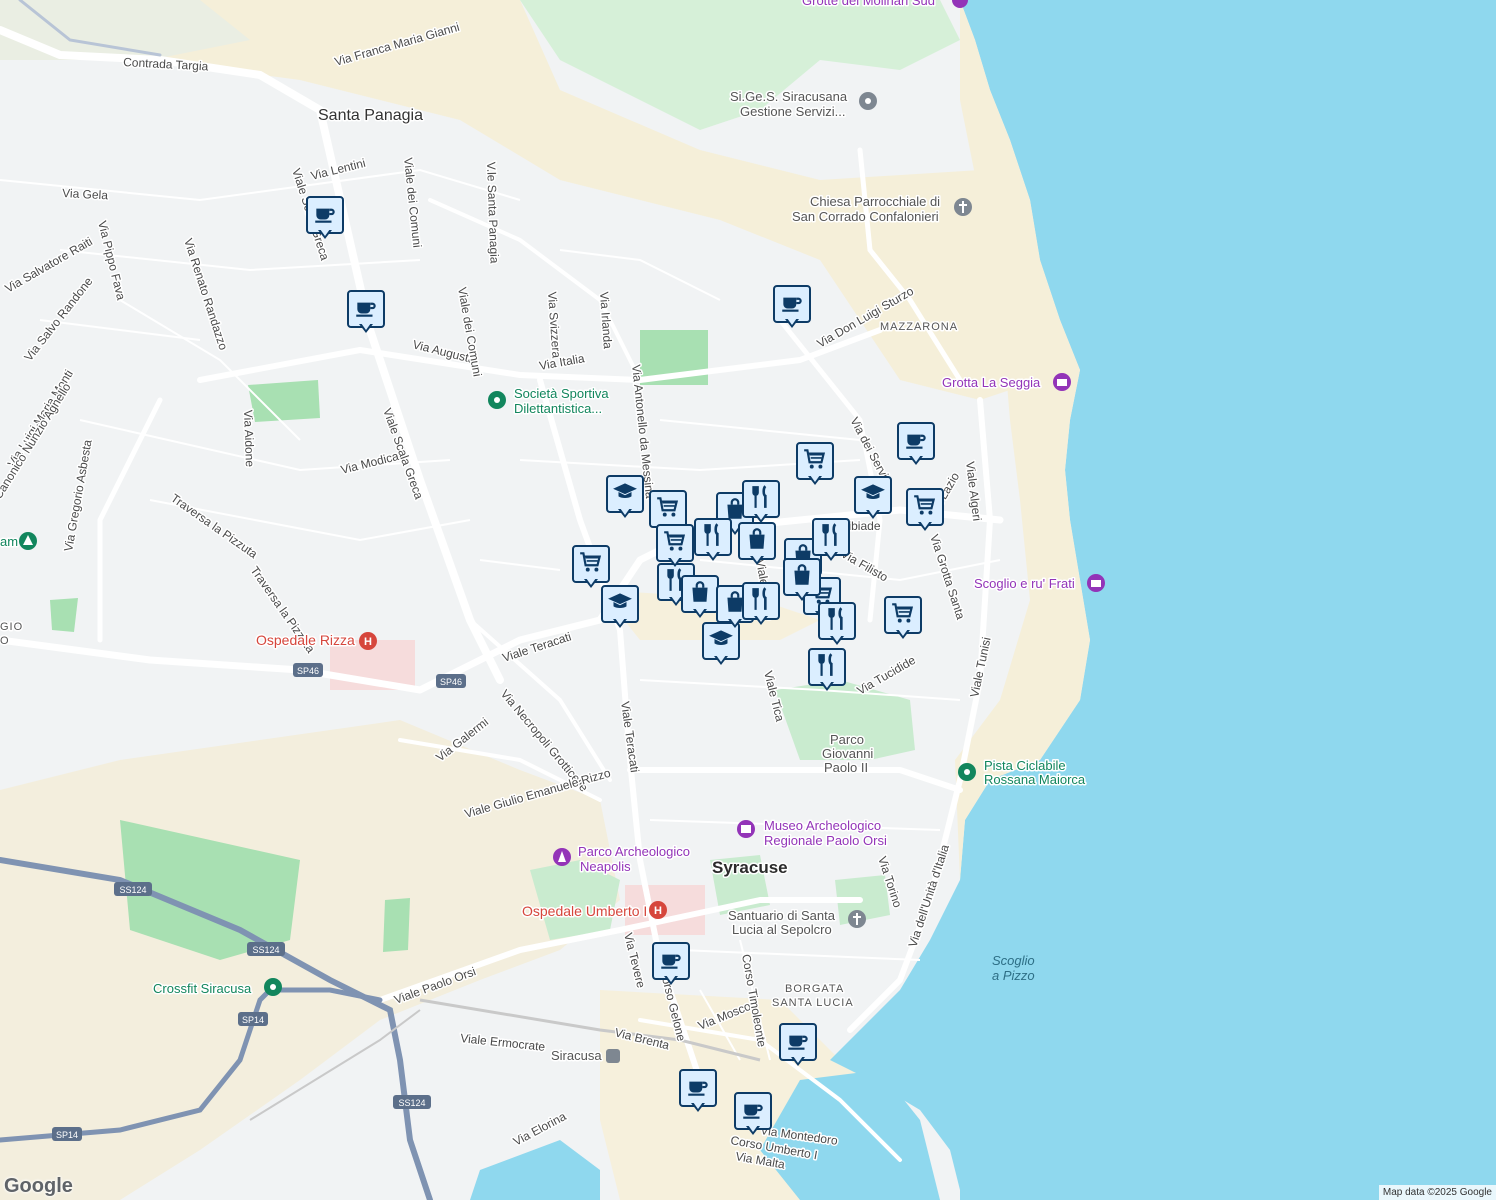 The width and height of the screenshot is (1496, 1200). Describe the element at coordinates (1024, 583) in the screenshot. I see `poi-label: Scoglio e ru' Frati` at that location.